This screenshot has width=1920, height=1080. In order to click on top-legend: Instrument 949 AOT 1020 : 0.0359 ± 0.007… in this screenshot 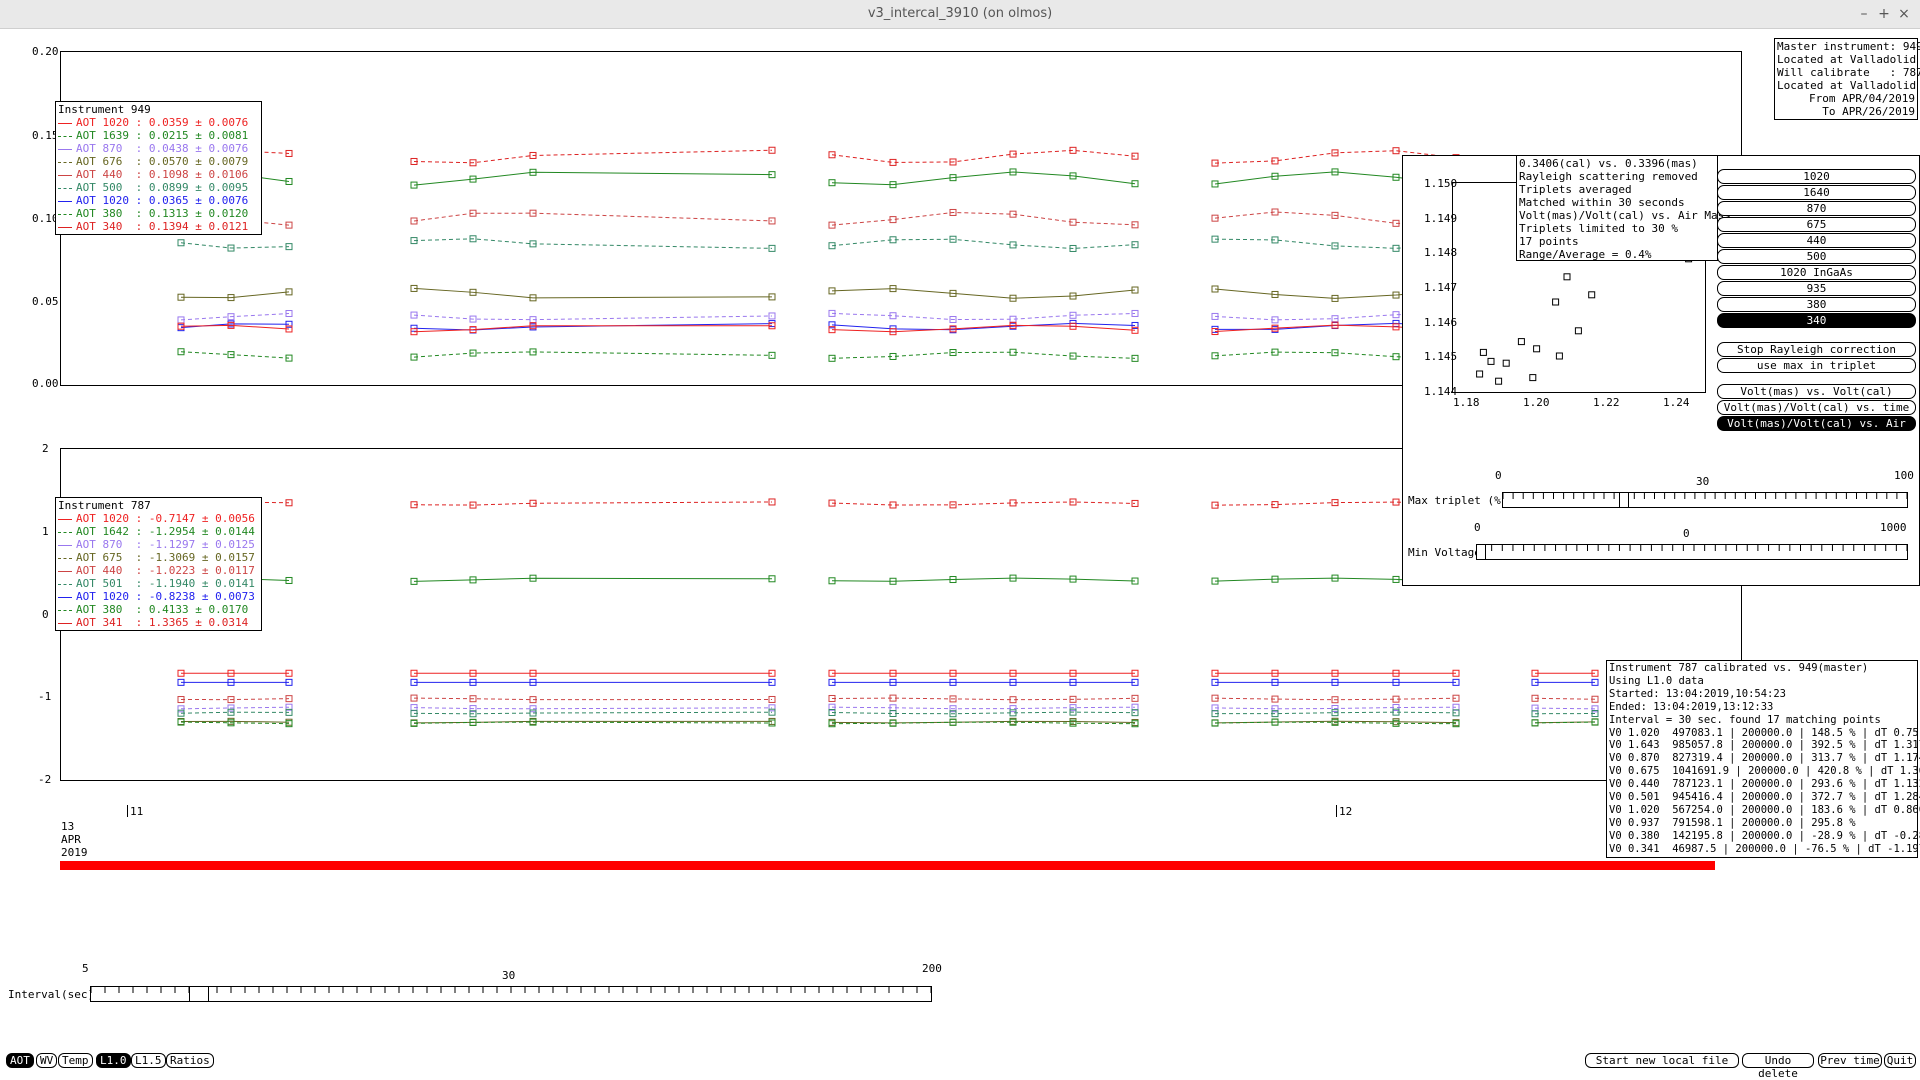, I will do `click(158, 168)`.